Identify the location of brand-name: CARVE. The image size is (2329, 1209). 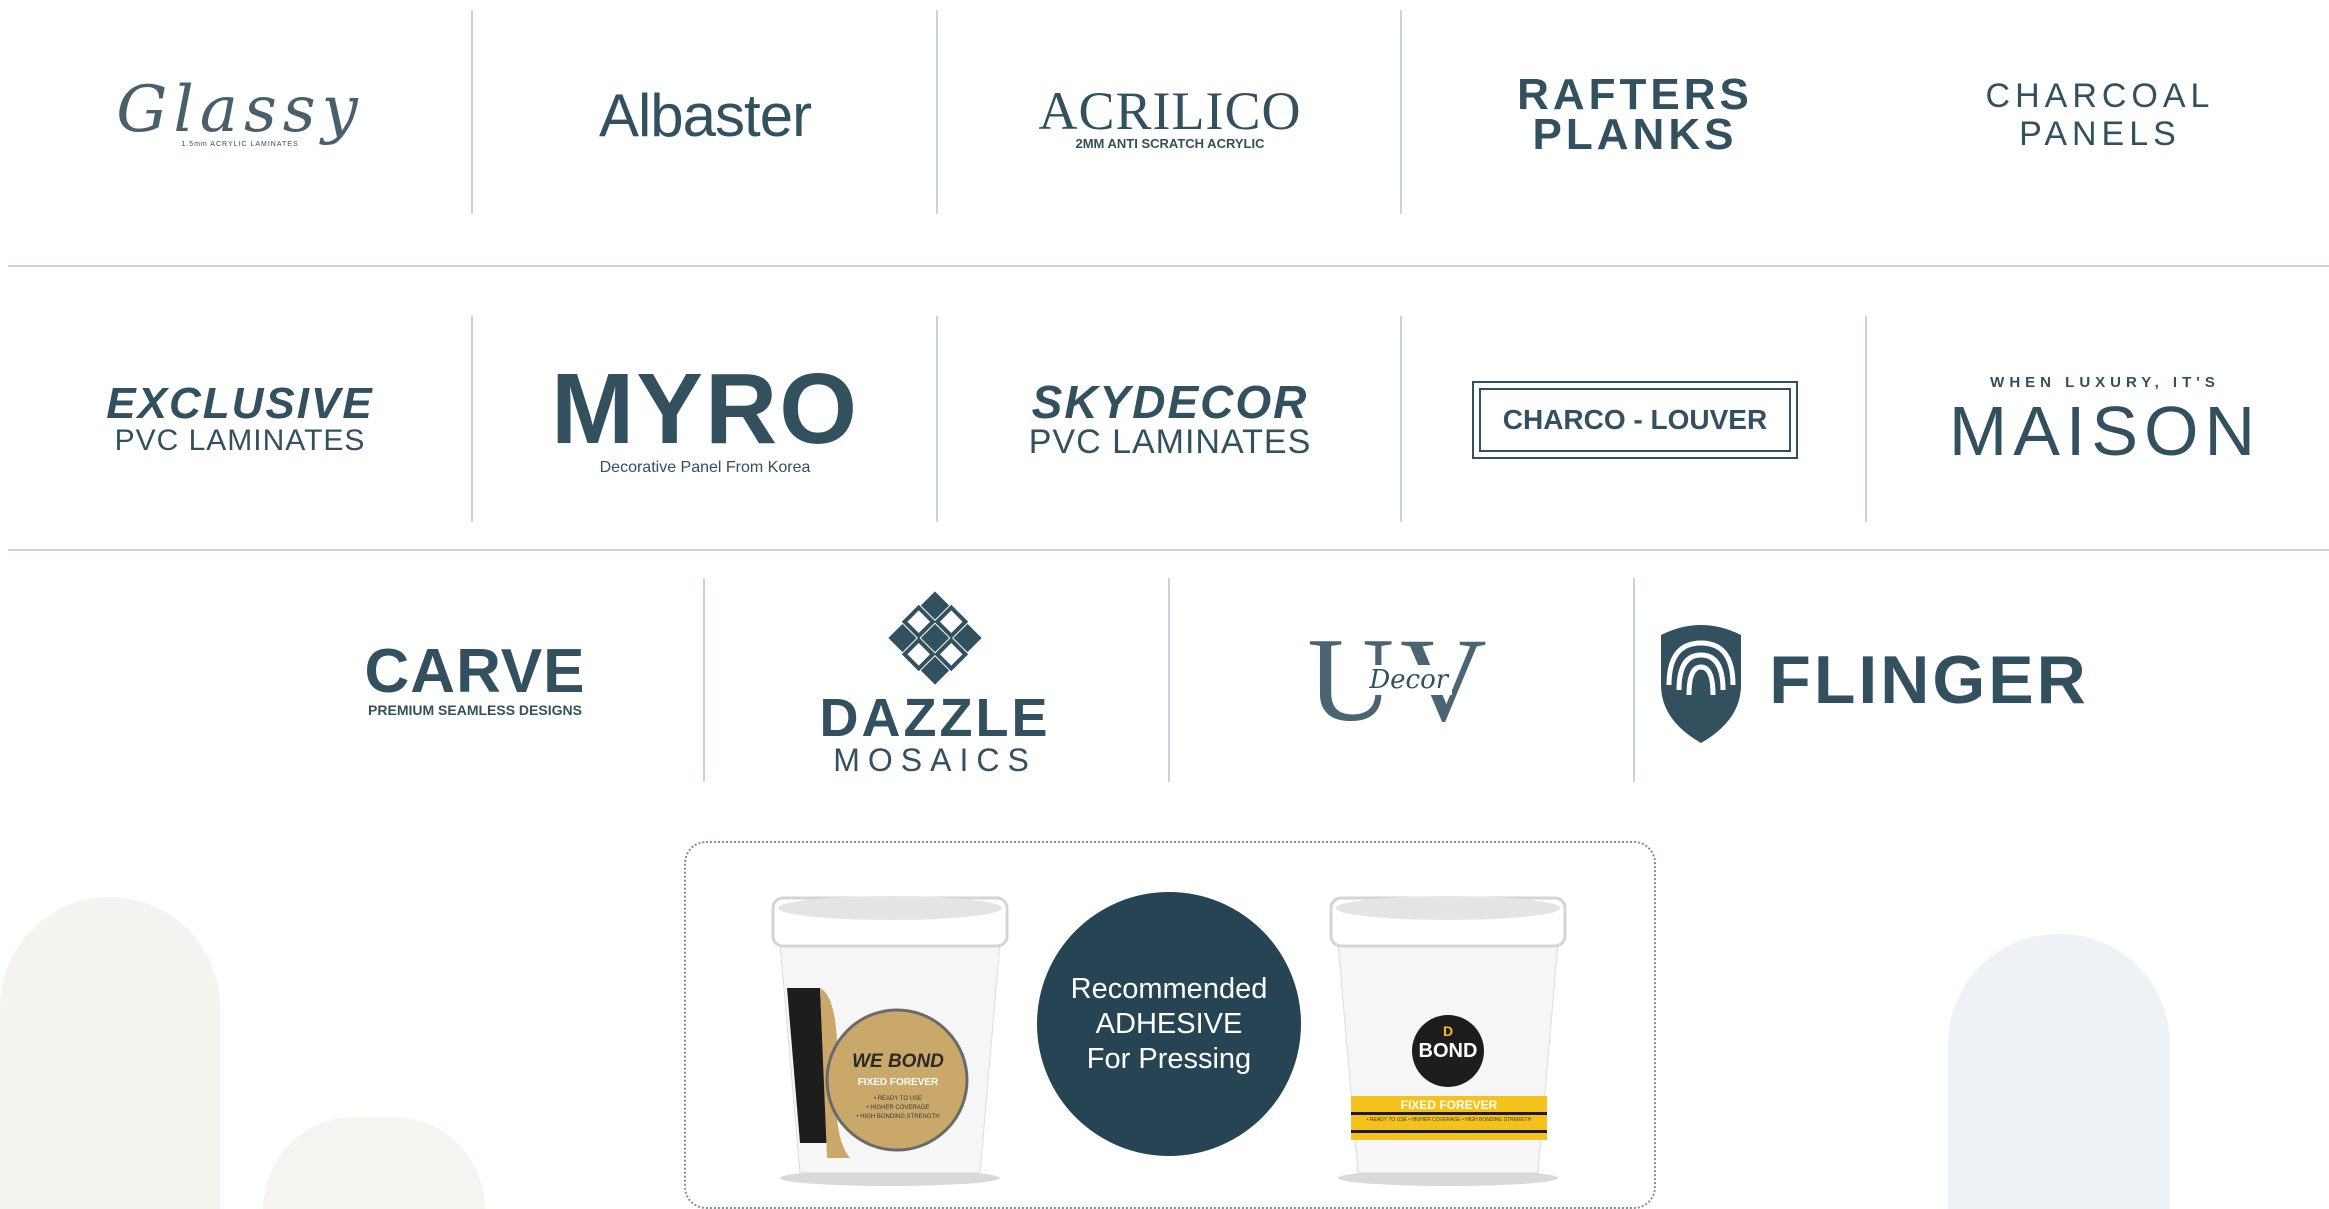
(475, 671).